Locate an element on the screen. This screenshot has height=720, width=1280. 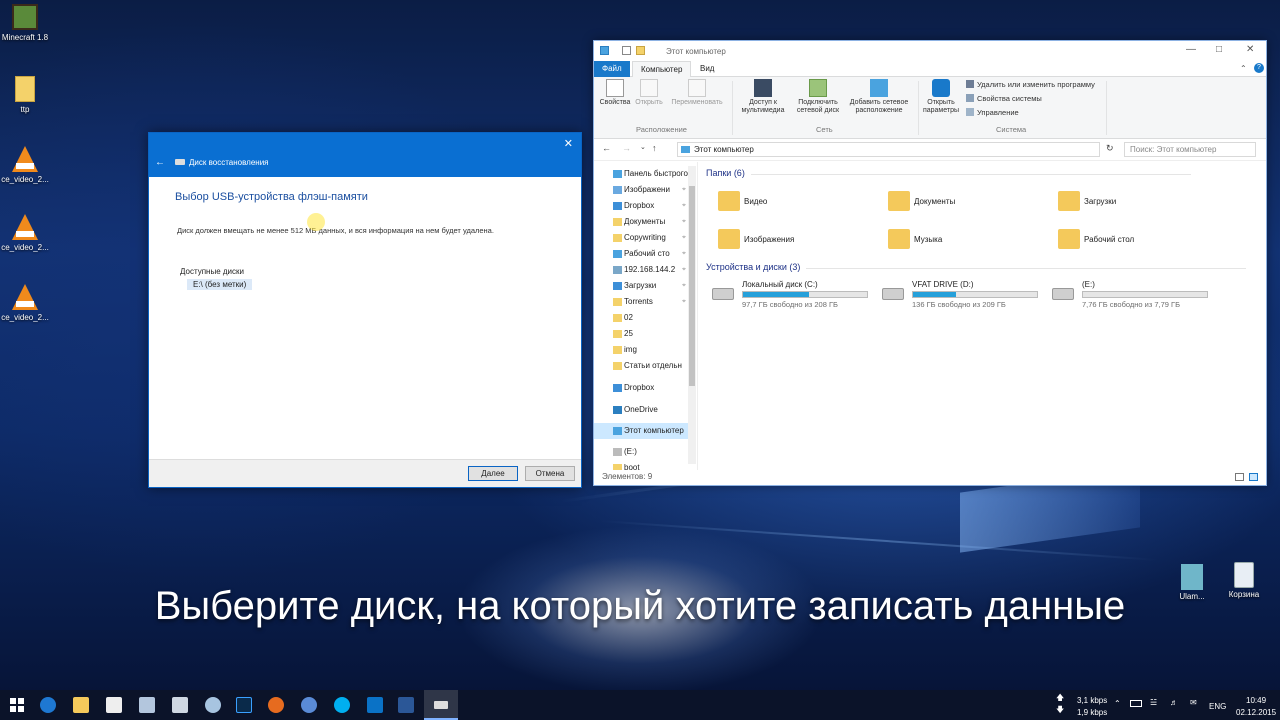
sidebar-item-this-pc: Этот компьютер is located at coordinates (641, 431).